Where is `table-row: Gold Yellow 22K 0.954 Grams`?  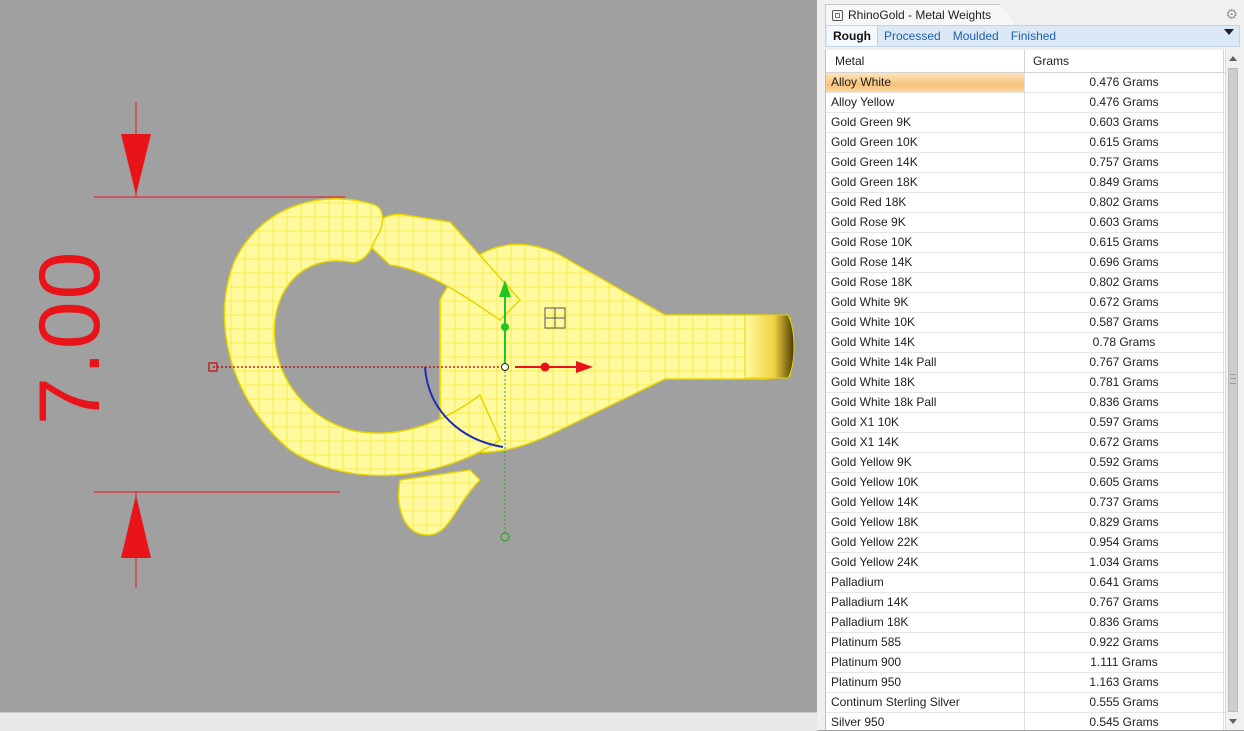 table-row: Gold Yellow 22K 0.954 Grams is located at coordinates (1026, 543).